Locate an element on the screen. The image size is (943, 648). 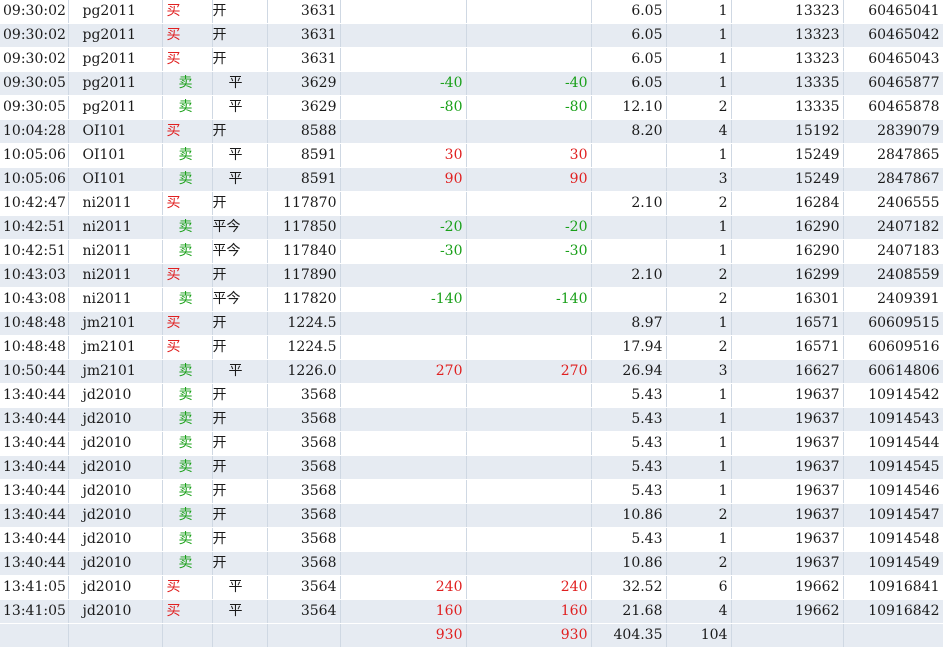
price-cell: 117850 is located at coordinates (304, 227).